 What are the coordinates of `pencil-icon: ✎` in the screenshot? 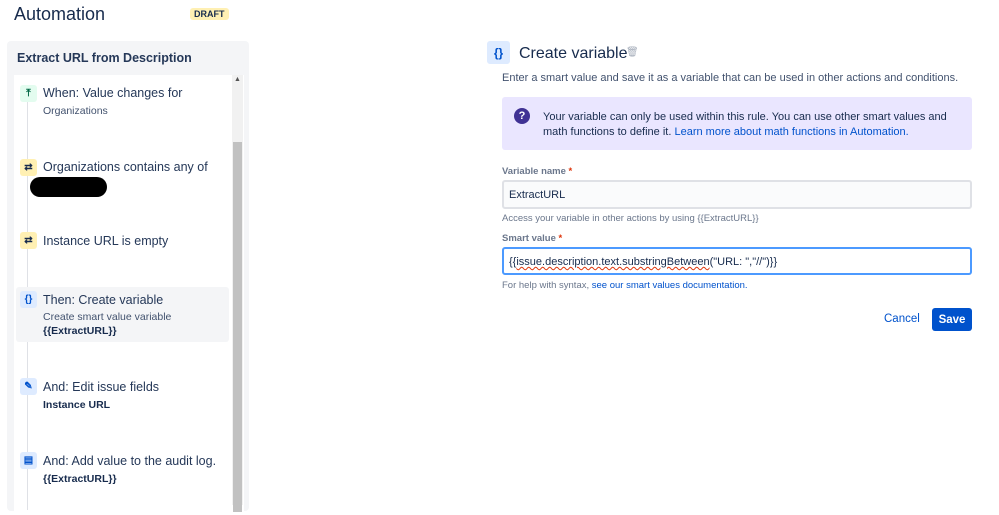 It's located at (28, 386).